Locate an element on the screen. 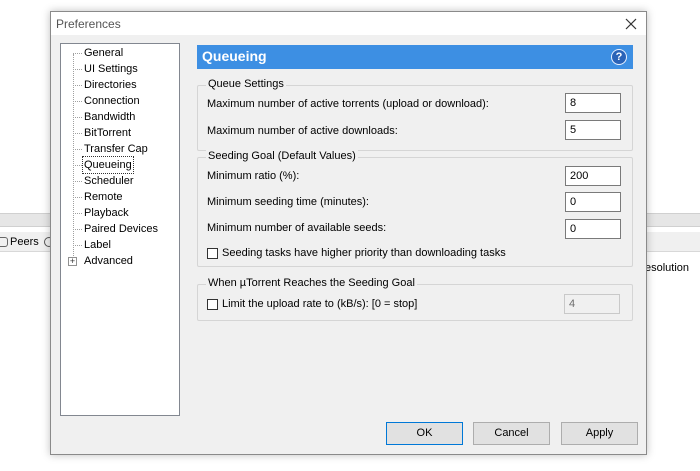 Image resolution: width=700 pixels, height=471 pixels. limit-upload-rate-checkbox is located at coordinates (212, 304).